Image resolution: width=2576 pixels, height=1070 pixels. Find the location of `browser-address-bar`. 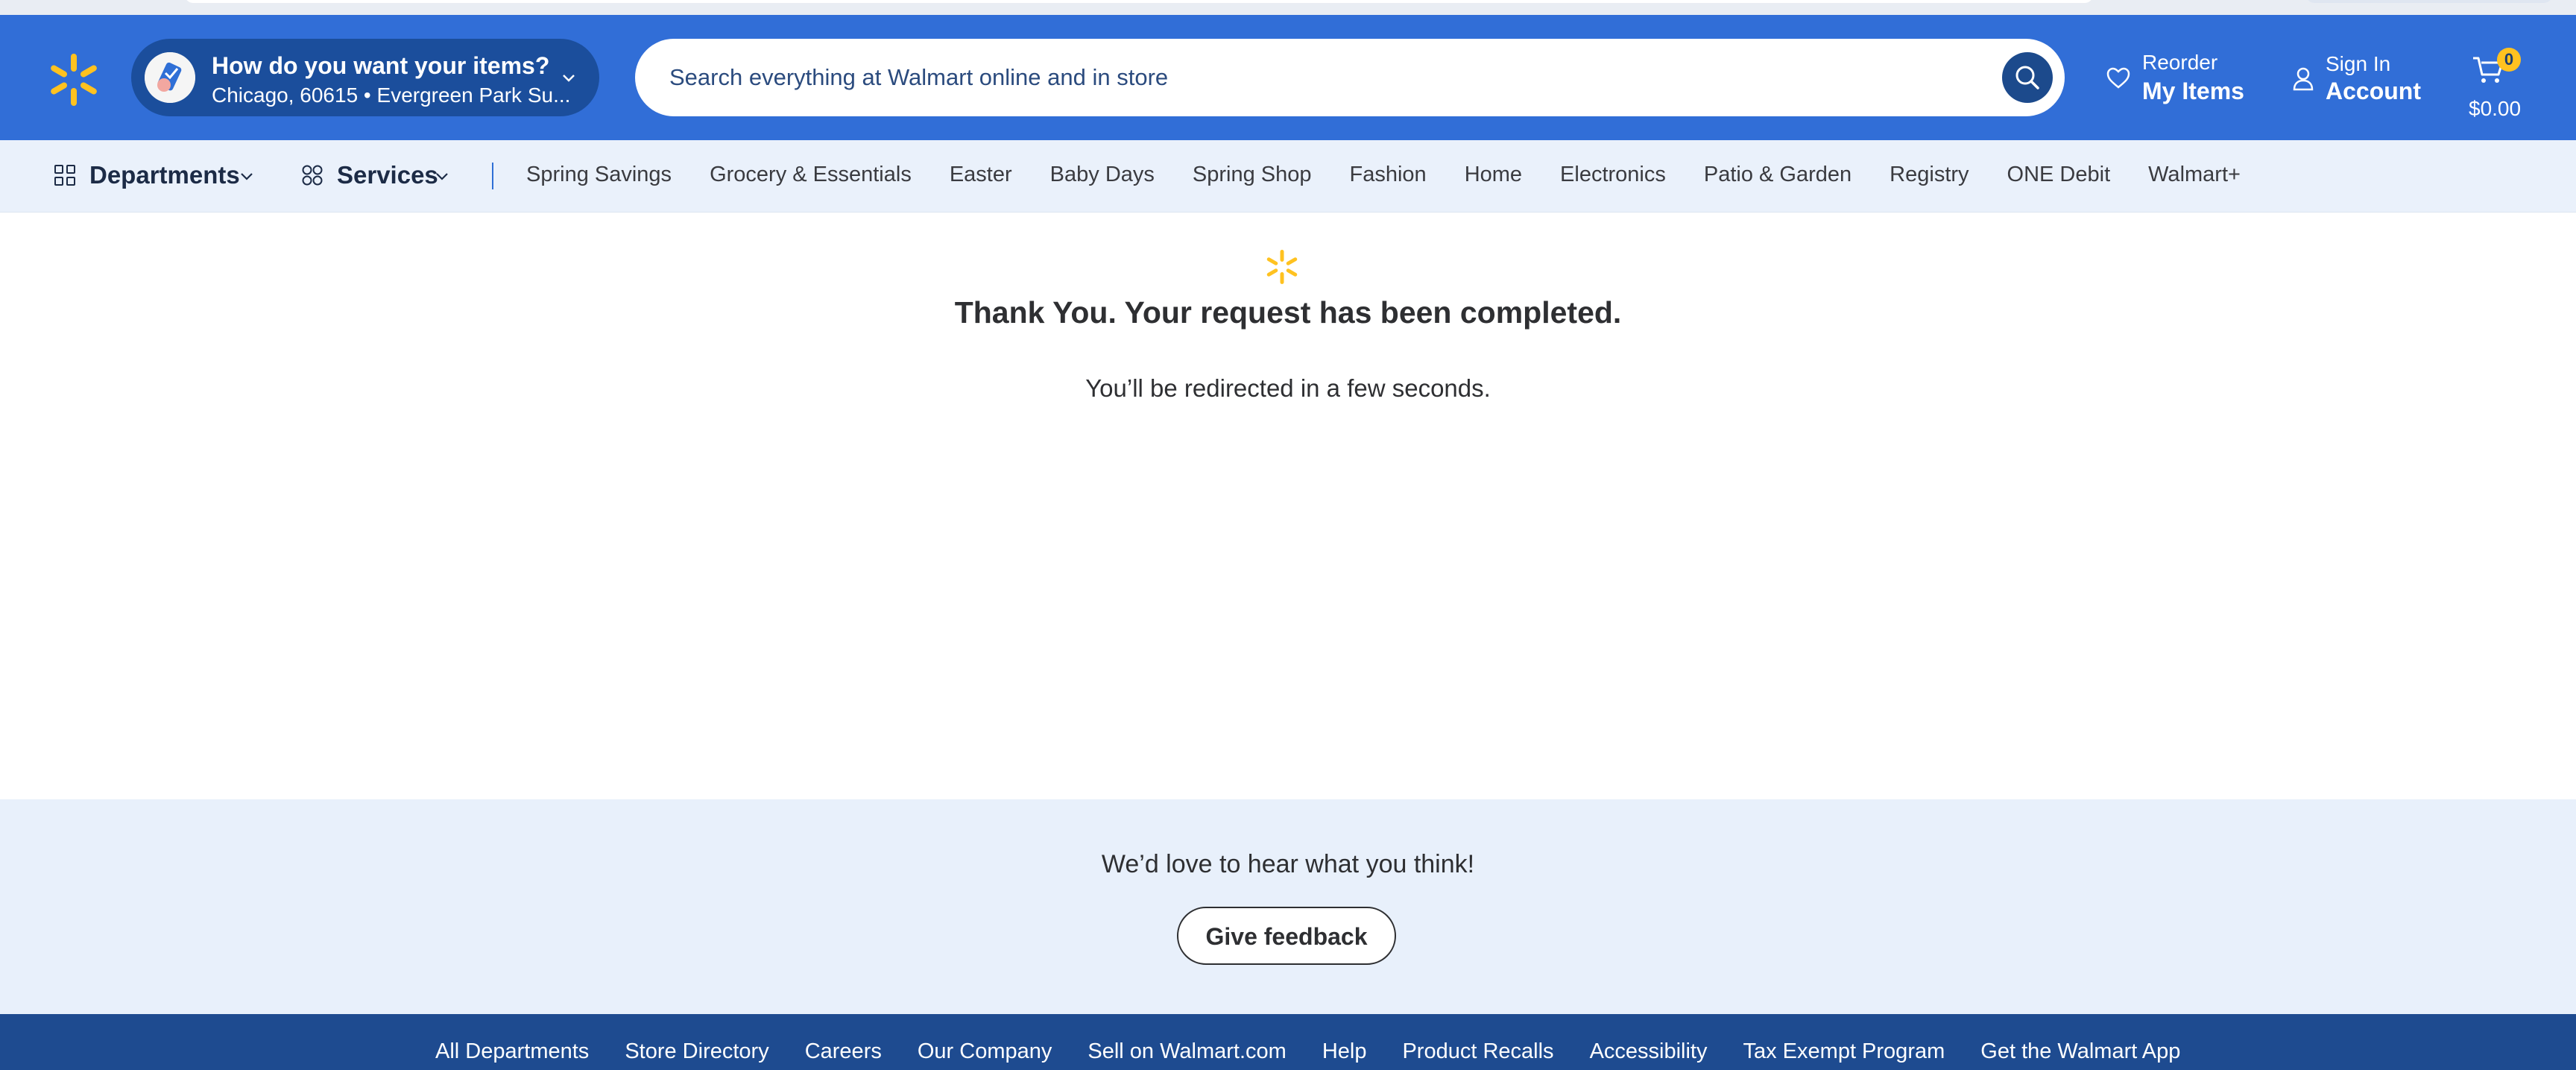

browser-address-bar is located at coordinates (1139, 1).